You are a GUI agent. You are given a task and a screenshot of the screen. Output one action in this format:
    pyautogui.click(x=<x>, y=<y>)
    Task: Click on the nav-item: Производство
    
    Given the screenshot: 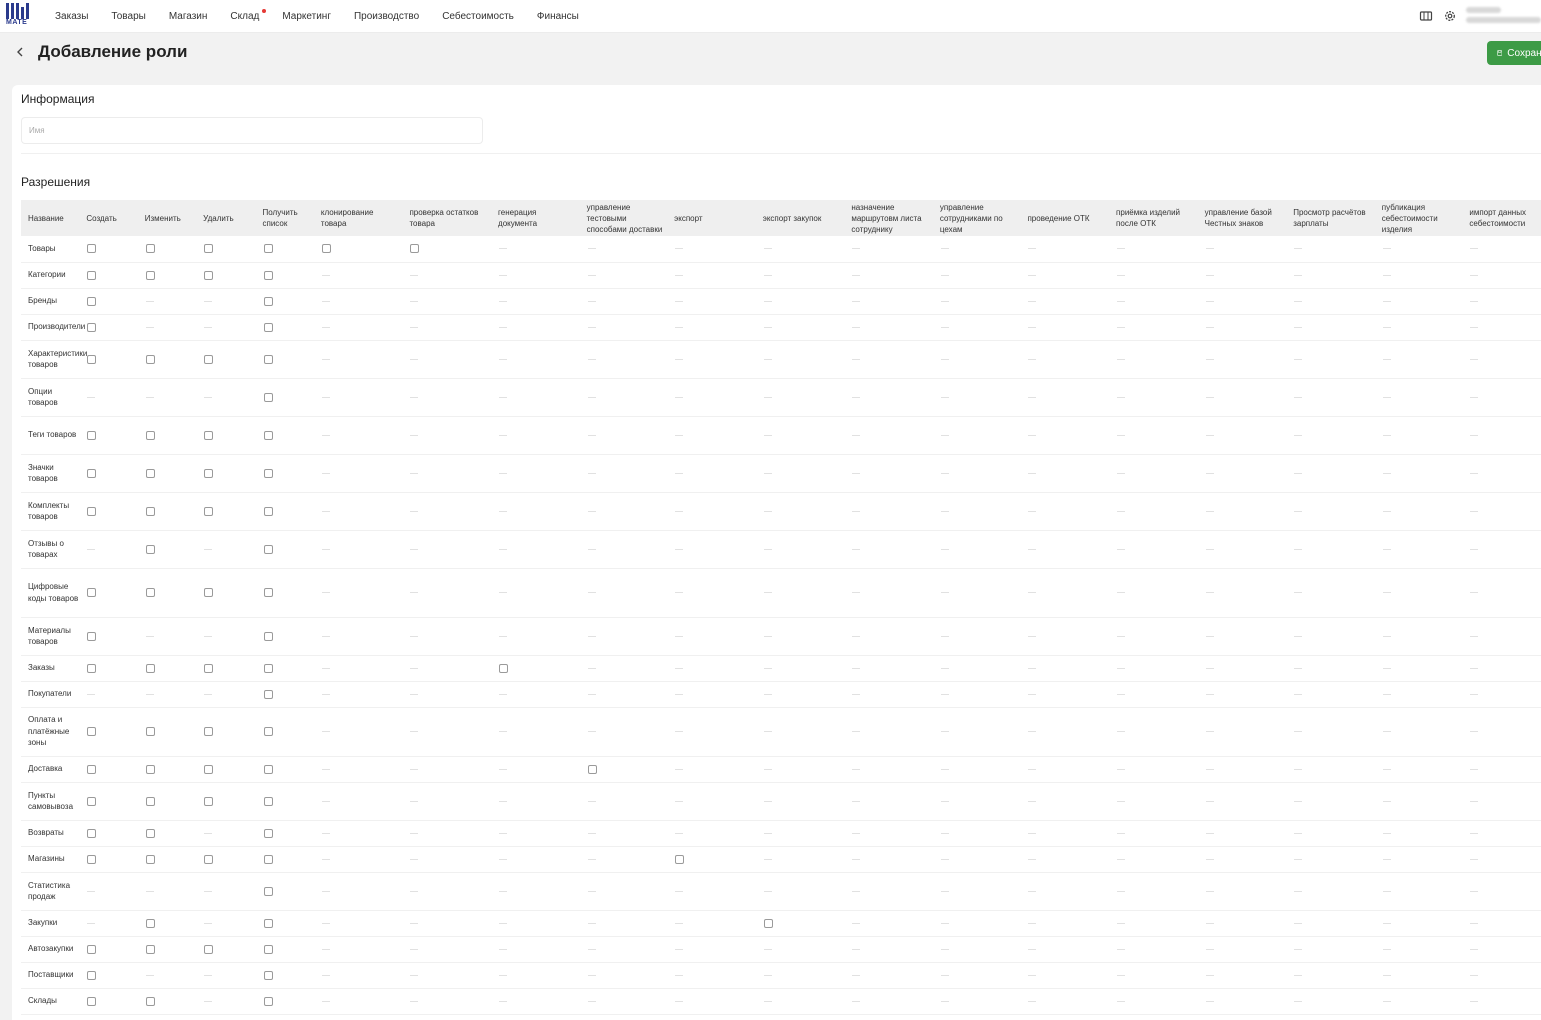 What is the action you would take?
    pyautogui.click(x=386, y=16)
    